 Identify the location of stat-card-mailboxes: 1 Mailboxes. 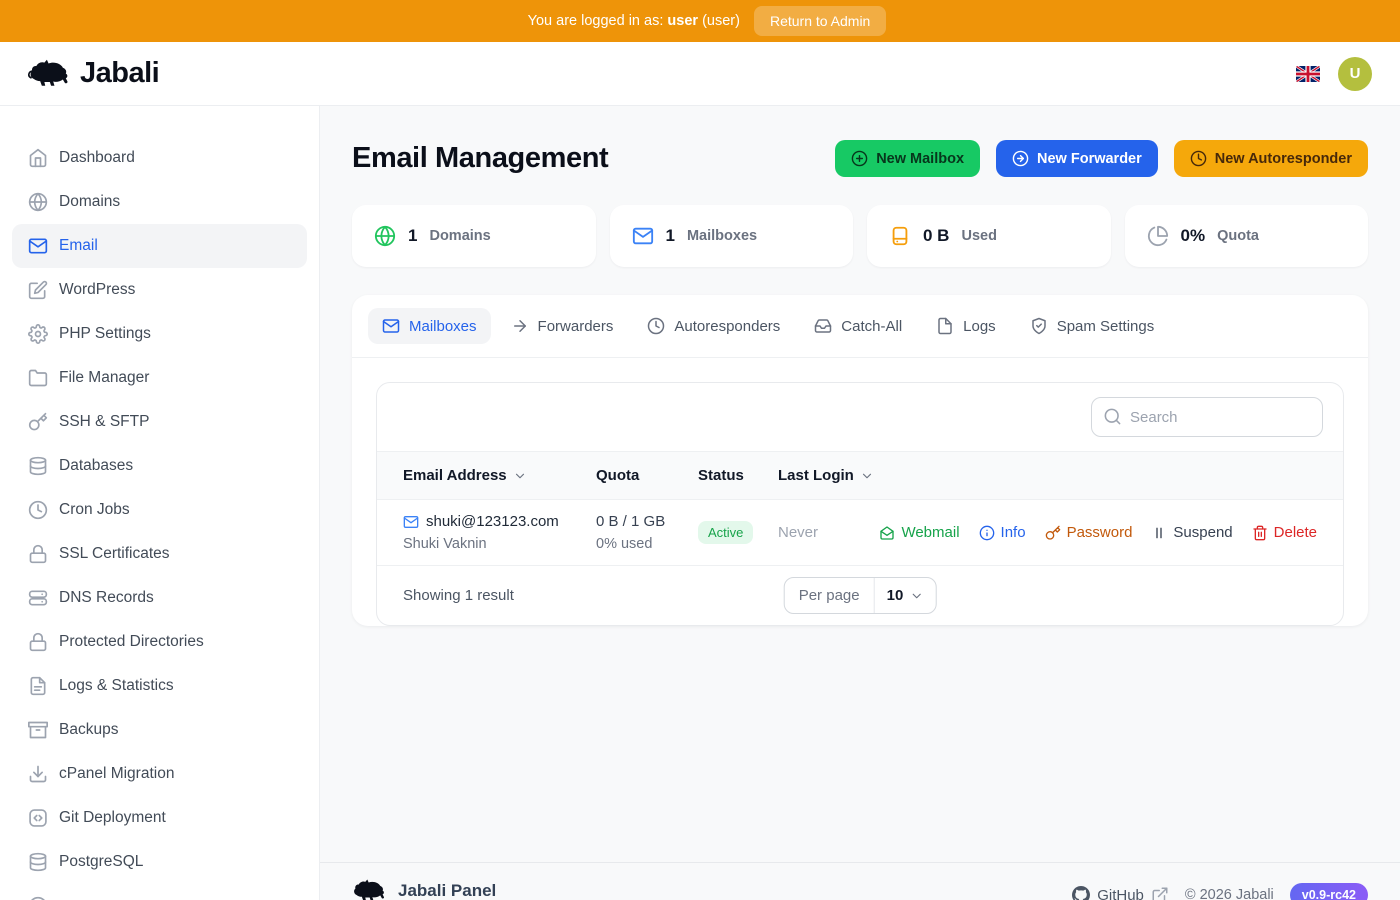
(731, 236).